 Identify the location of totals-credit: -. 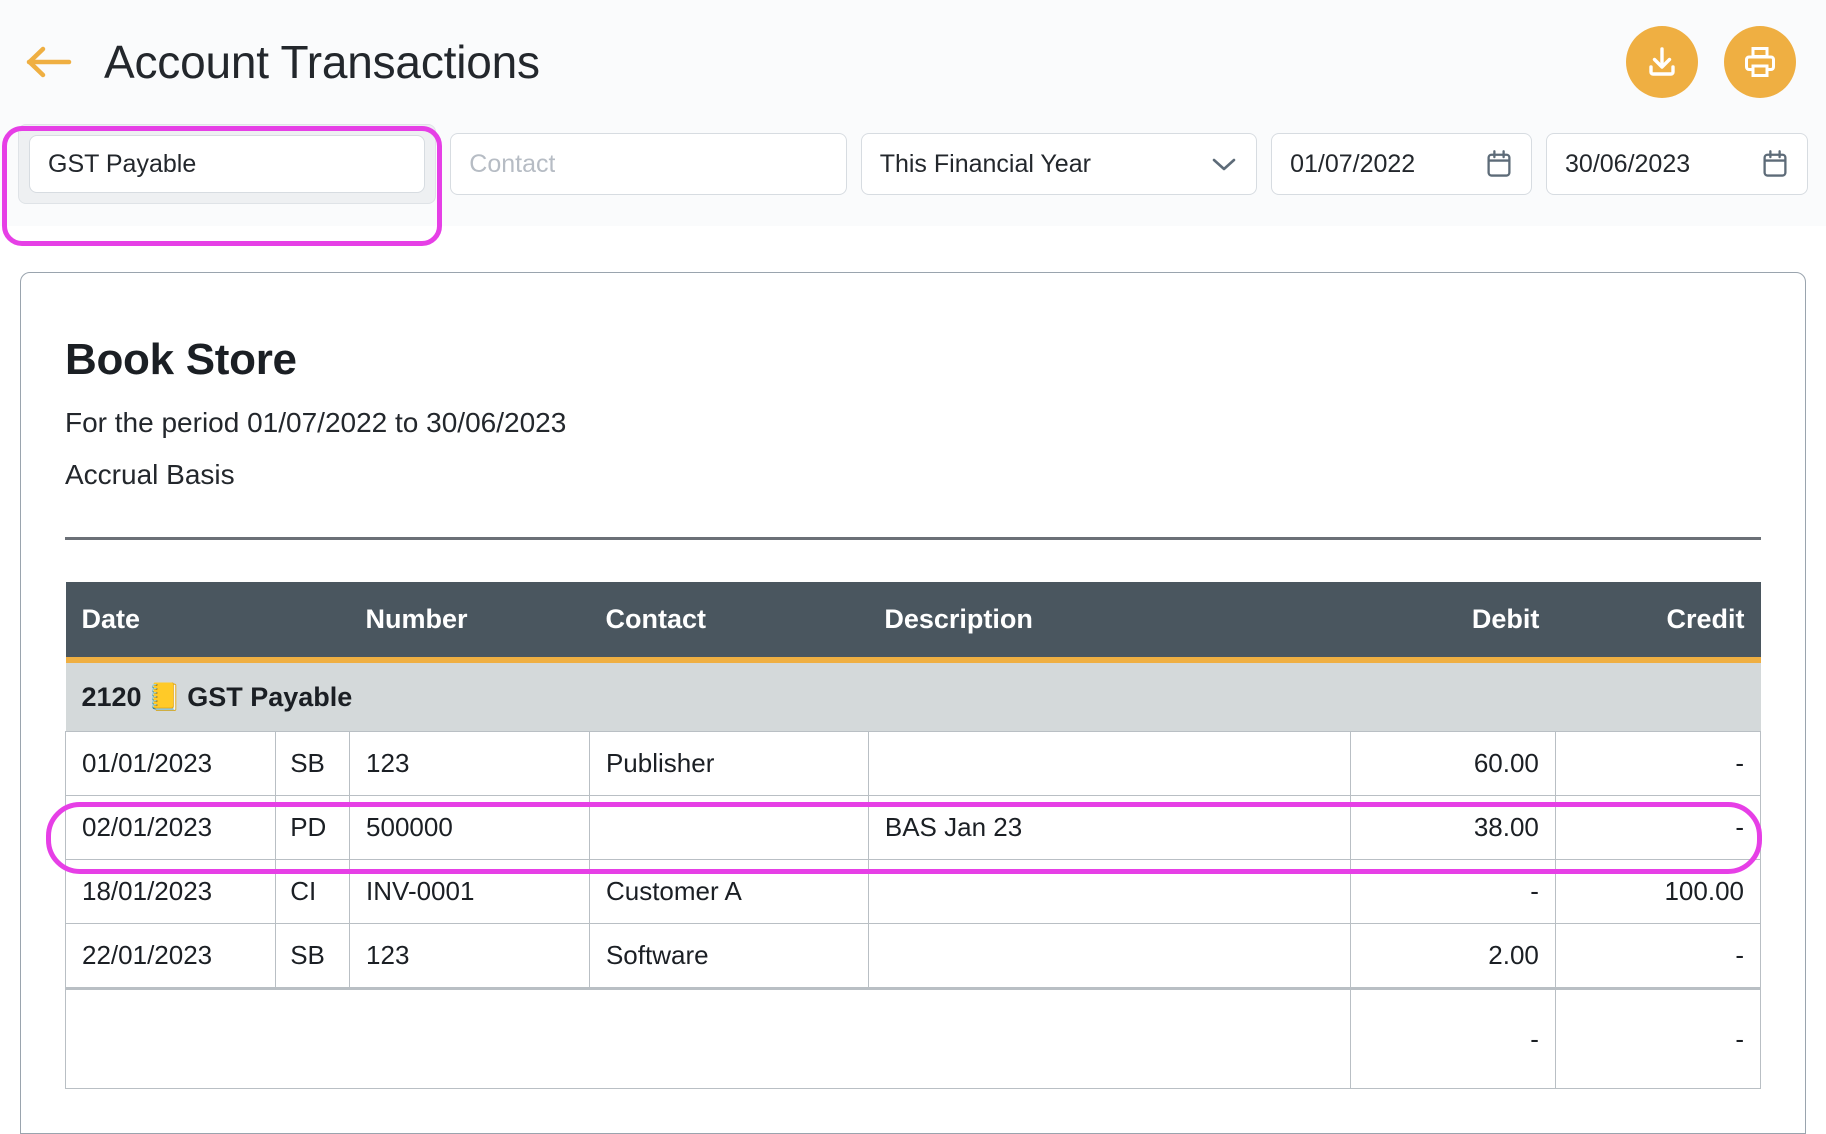
(1658, 1038).